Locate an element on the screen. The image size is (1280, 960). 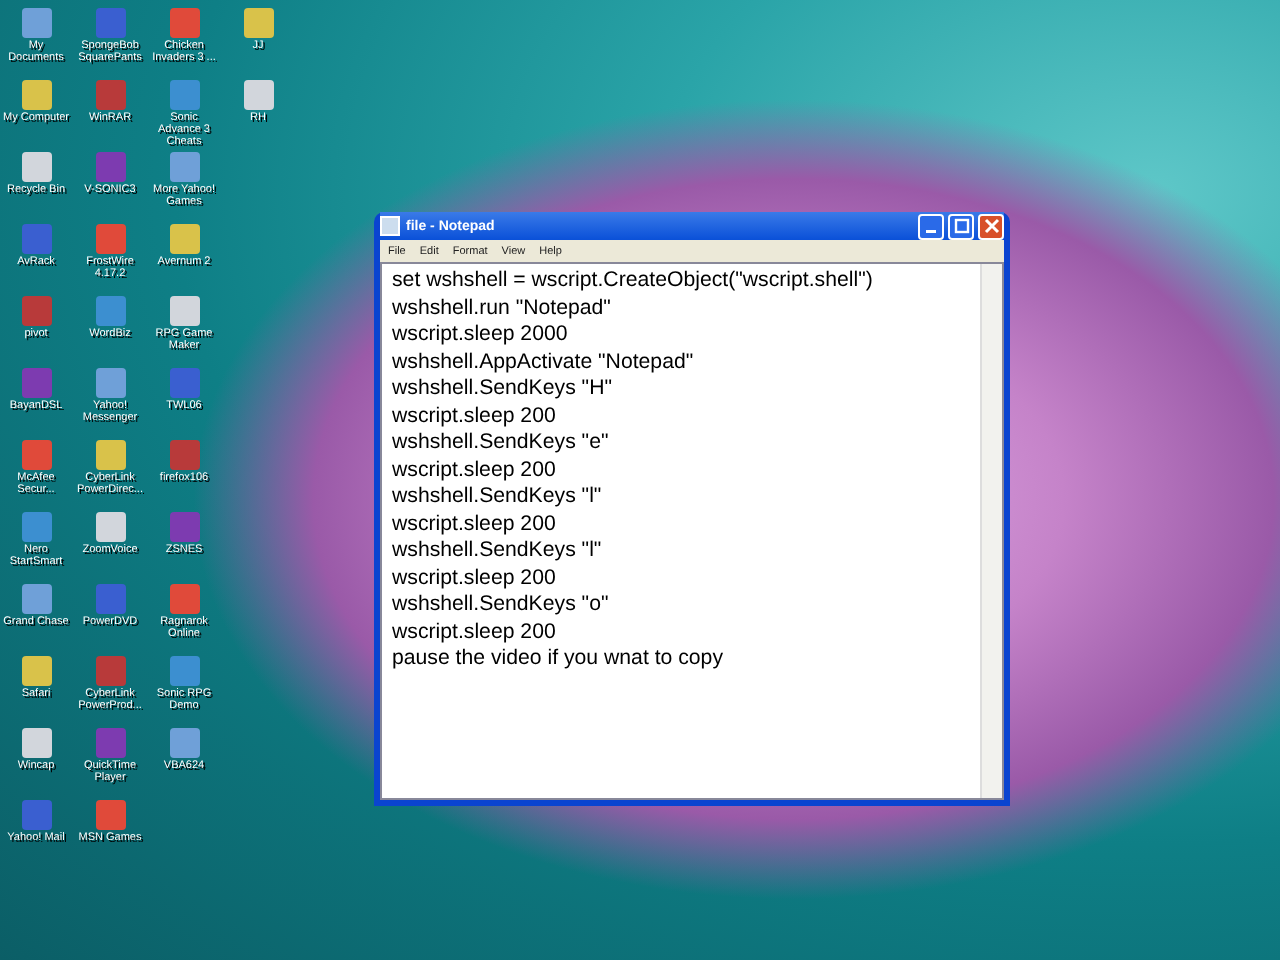
text-line: wscript.sleep 2000 is located at coordinates (481, 335).